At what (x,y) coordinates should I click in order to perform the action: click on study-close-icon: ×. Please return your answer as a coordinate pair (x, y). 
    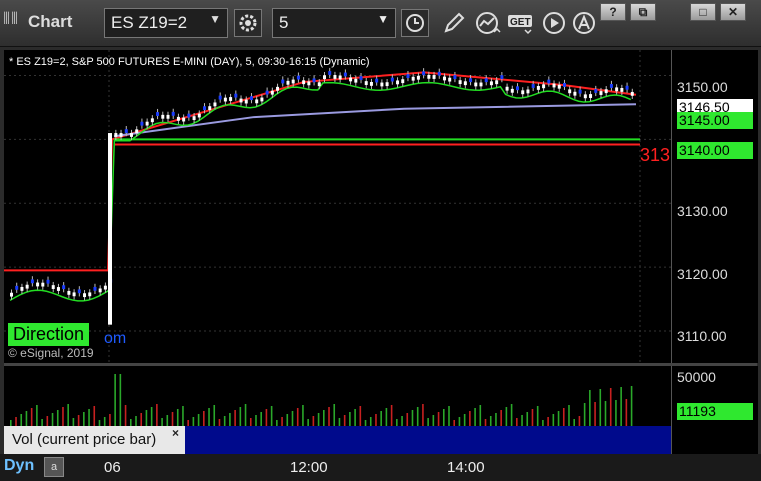
    Looking at the image, I should click on (175, 433).